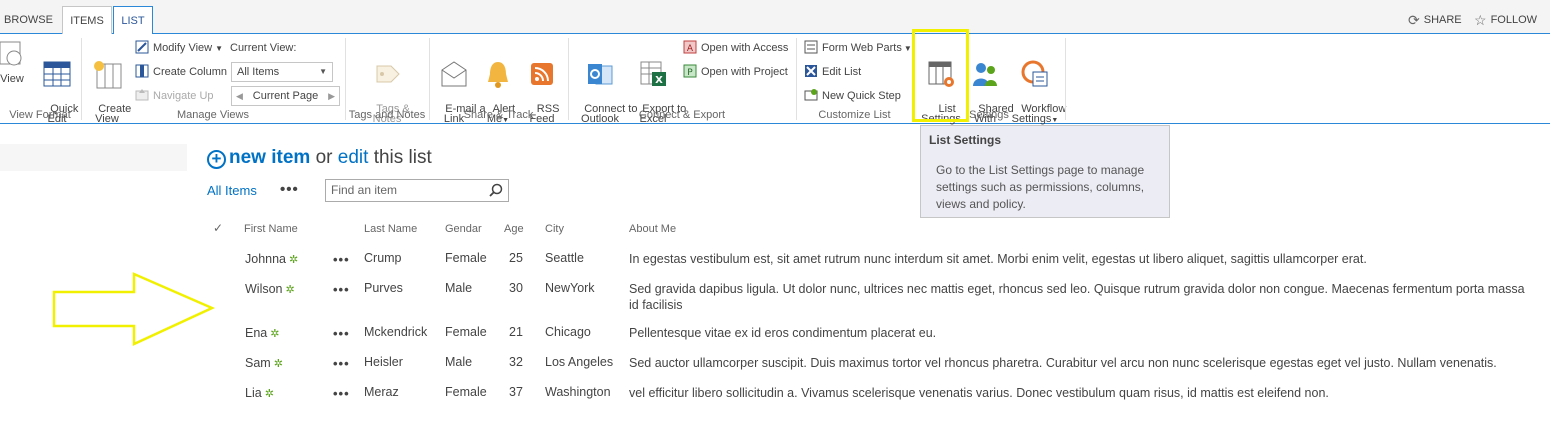  Describe the element at coordinates (383, 258) in the screenshot. I see `cell-last-name: Crump` at that location.